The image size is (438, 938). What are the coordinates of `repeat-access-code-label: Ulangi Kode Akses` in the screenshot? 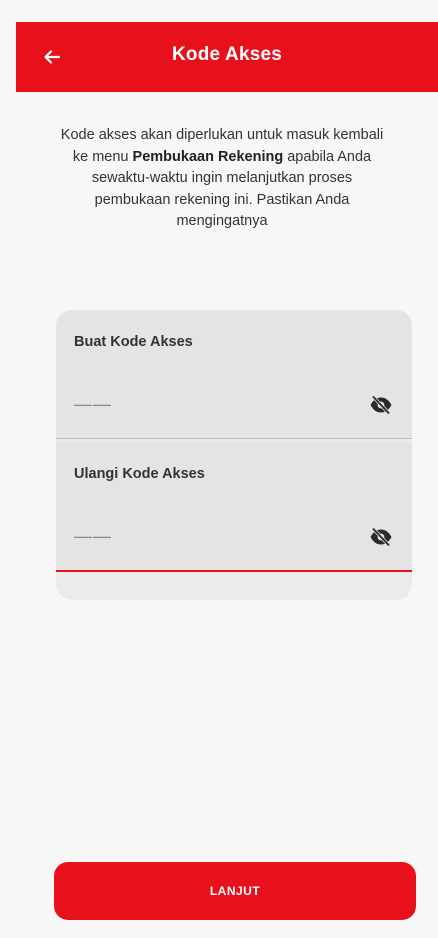 It's located at (139, 474).